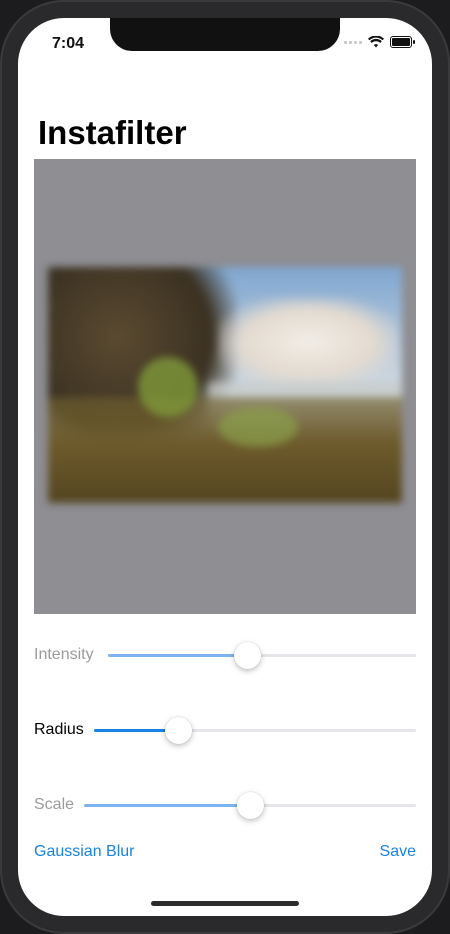  Describe the element at coordinates (64, 654) in the screenshot. I see `intensity-label: Intensity` at that location.